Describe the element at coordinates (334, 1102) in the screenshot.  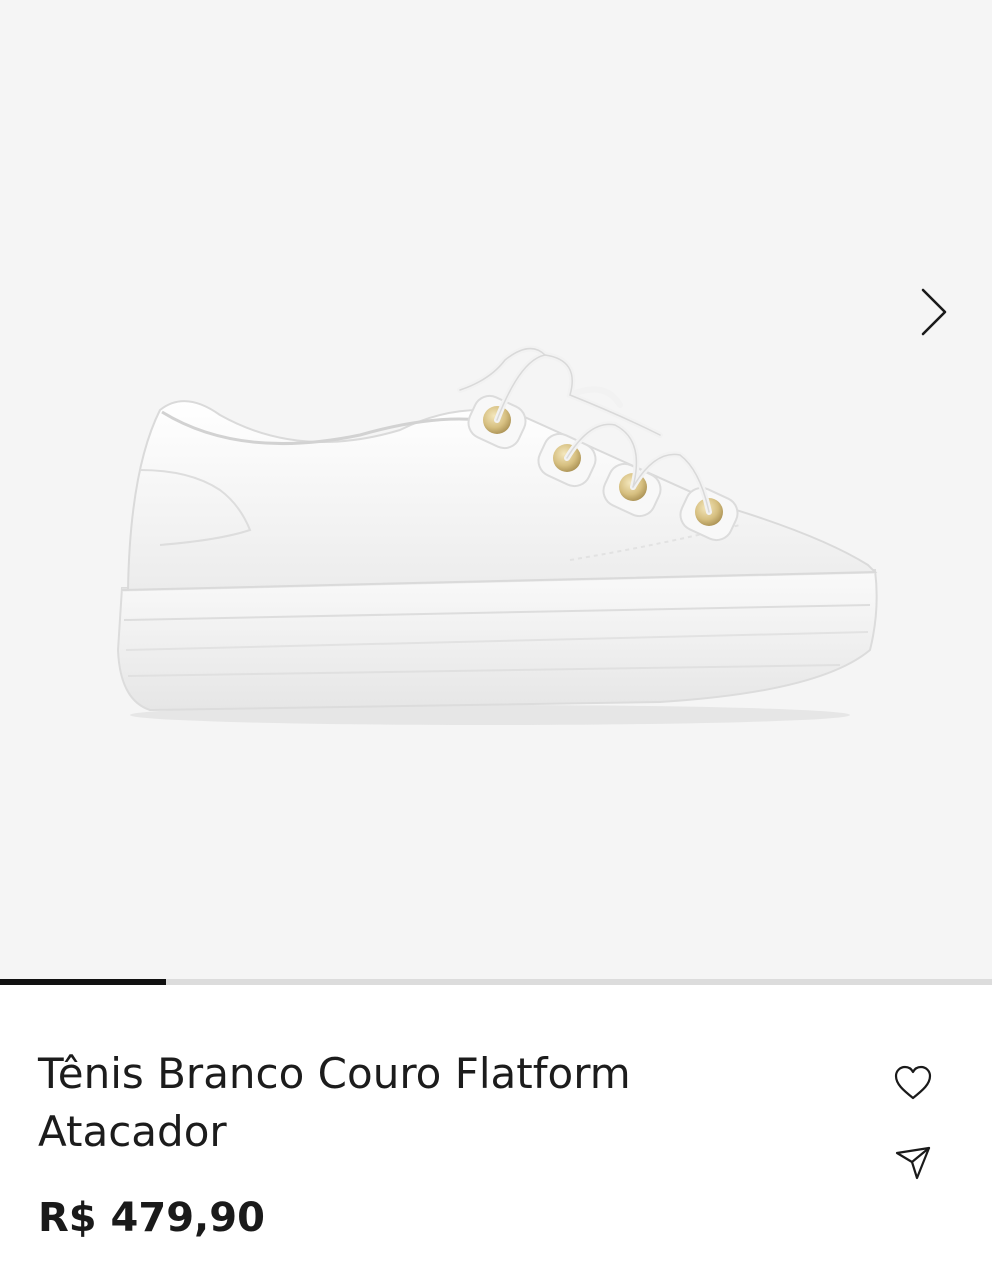
I see `product-title: Tênis Branco Couro Flatform Atacador` at that location.